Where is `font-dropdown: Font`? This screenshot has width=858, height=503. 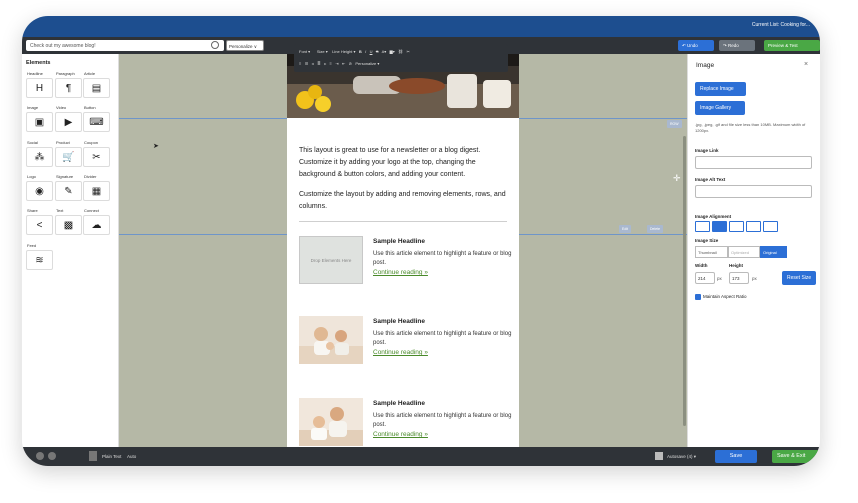 font-dropdown: Font is located at coordinates (303, 51).